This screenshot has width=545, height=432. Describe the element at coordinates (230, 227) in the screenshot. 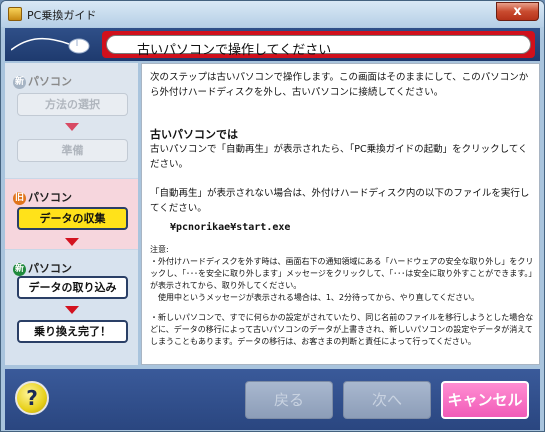

I see `file-path: ¥pcnorikae¥start.exe` at that location.